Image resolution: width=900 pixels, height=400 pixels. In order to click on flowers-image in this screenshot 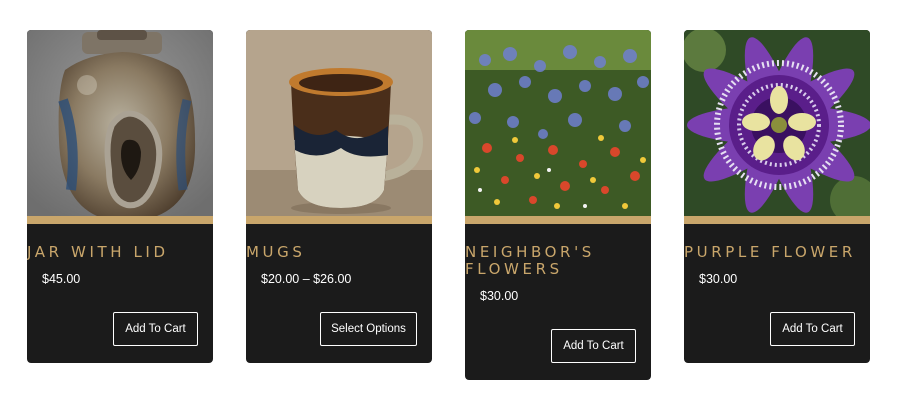, I will do `click(558, 123)`.